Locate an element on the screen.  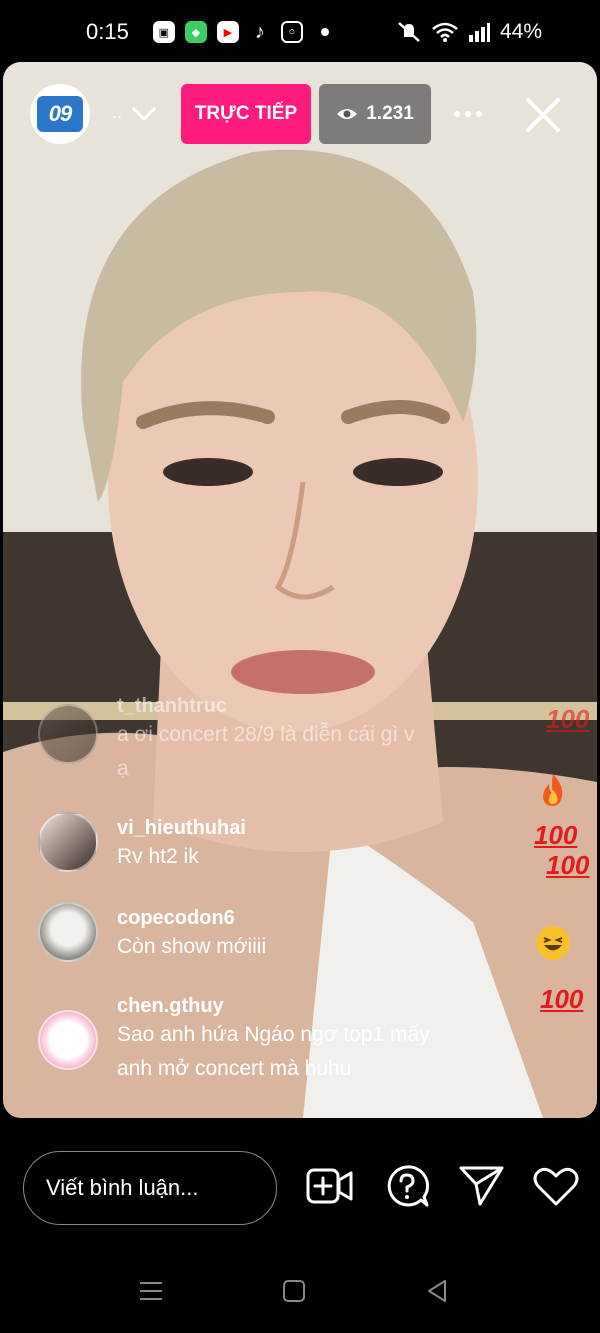
eye-icon is located at coordinates (347, 114).